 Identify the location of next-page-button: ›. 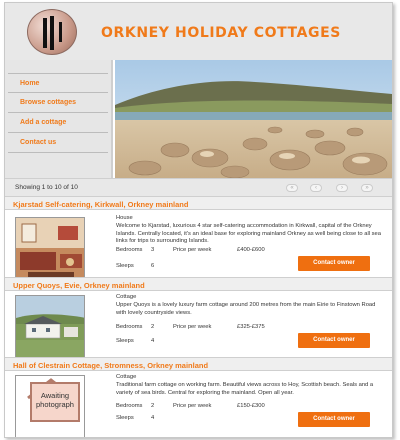
(342, 188).